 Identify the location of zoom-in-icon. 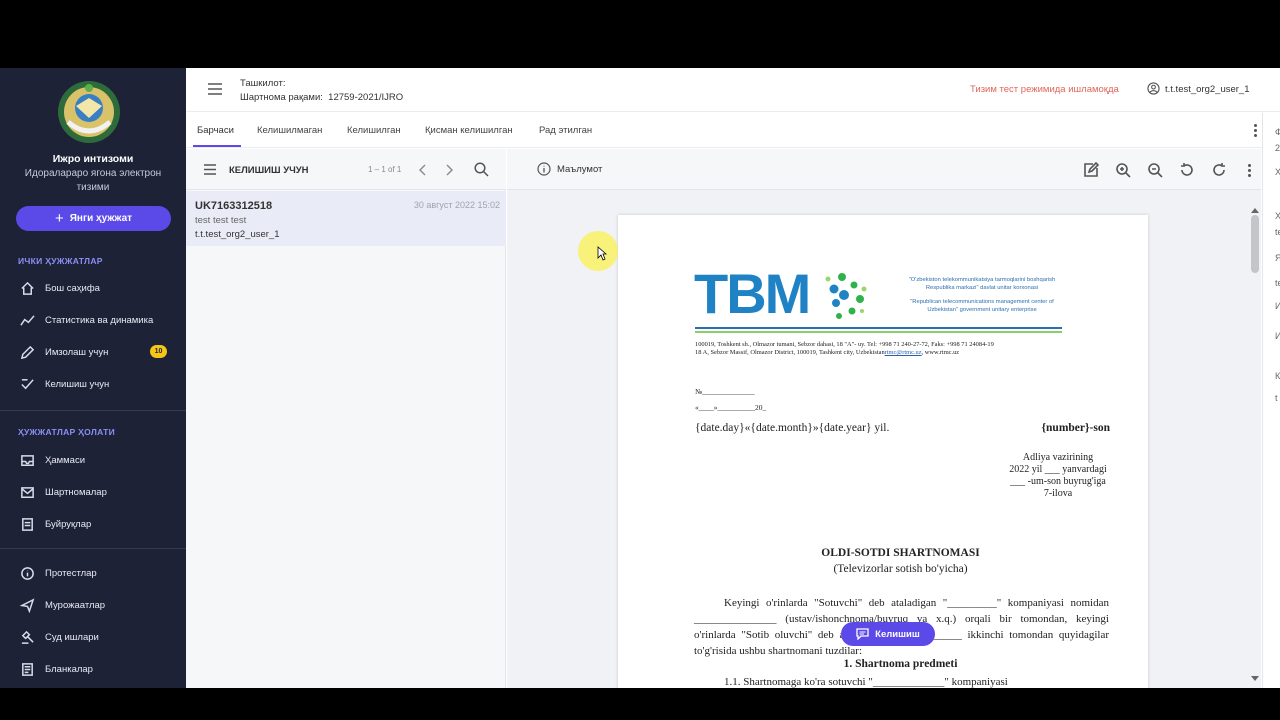
(1123, 170).